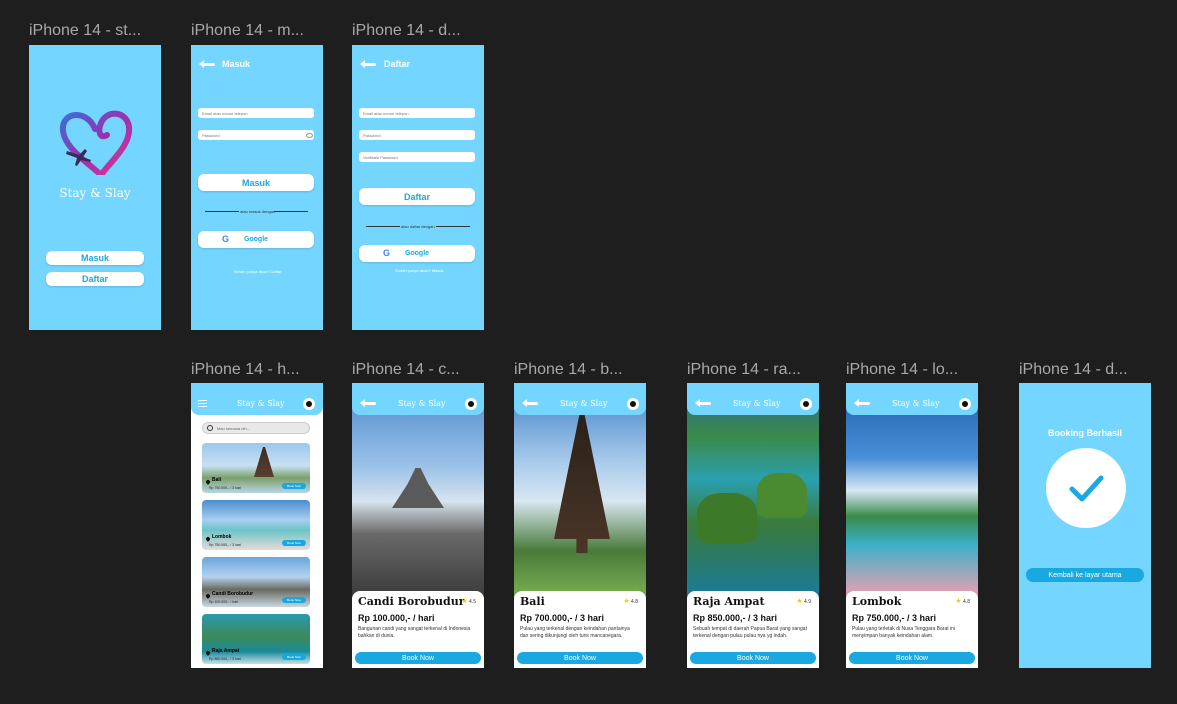 This screenshot has height=704, width=1177. What do you see at coordinates (256, 135) in the screenshot?
I see `login-password-field: Password` at bounding box center [256, 135].